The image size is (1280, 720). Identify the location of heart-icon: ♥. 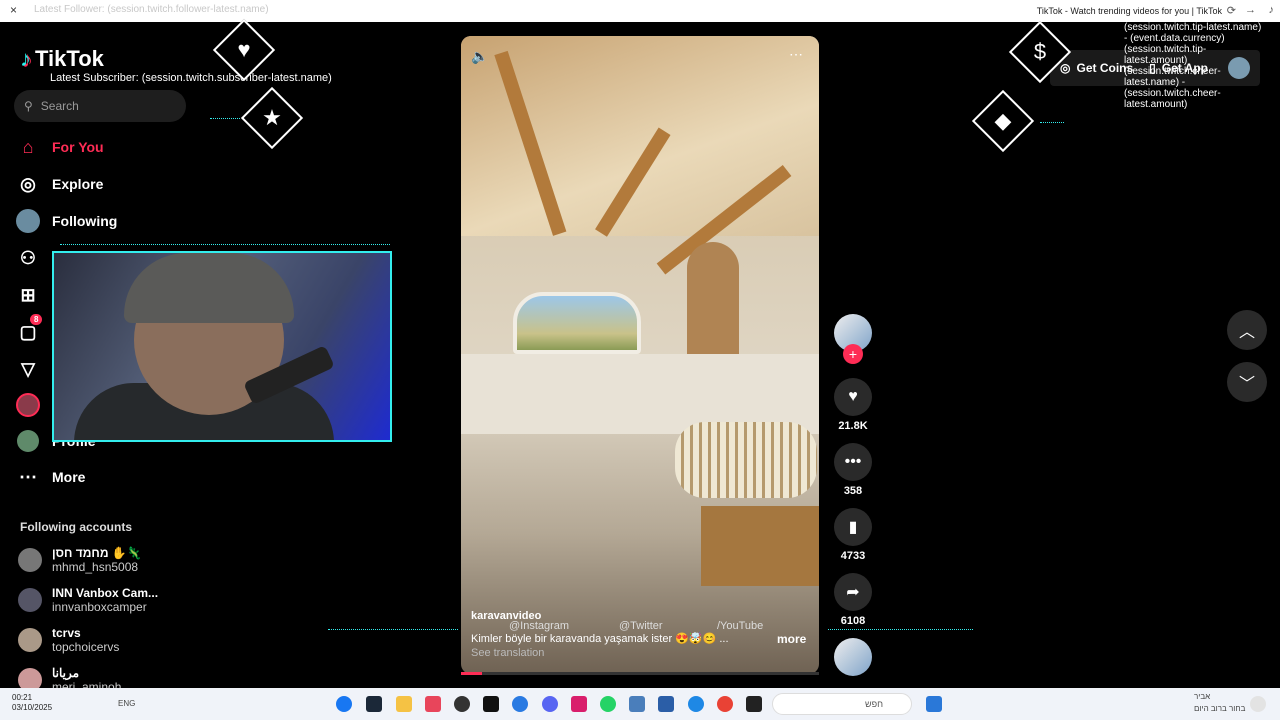
(853, 397).